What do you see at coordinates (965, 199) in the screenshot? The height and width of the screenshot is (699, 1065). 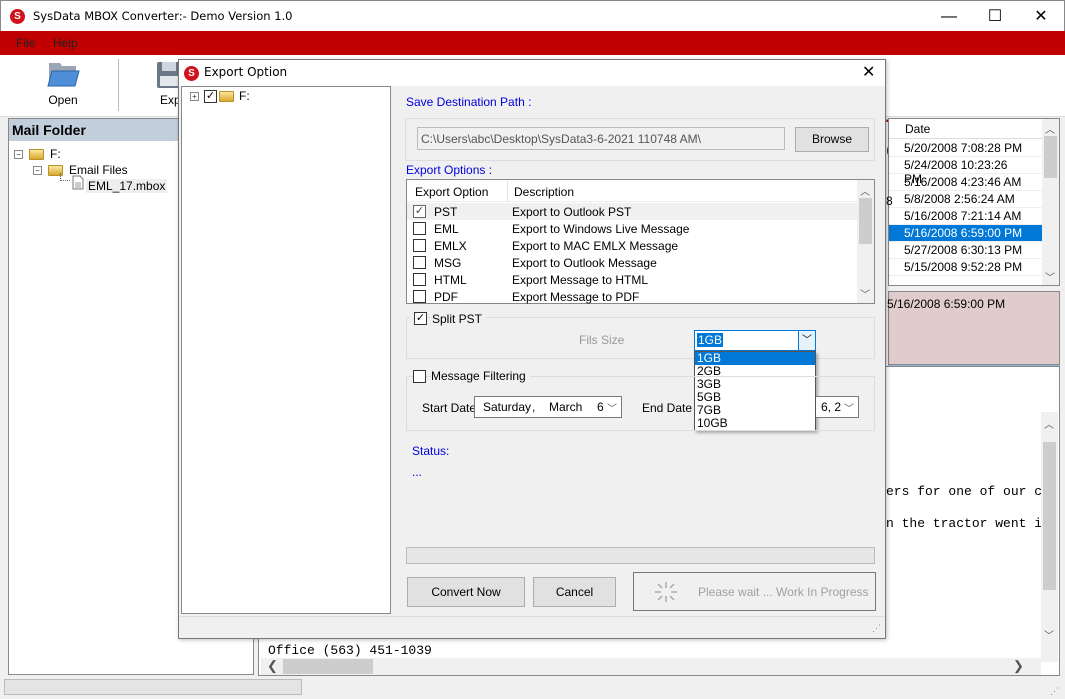 I see `mail-list-row: 5/8/2008 2:56:24 AM` at bounding box center [965, 199].